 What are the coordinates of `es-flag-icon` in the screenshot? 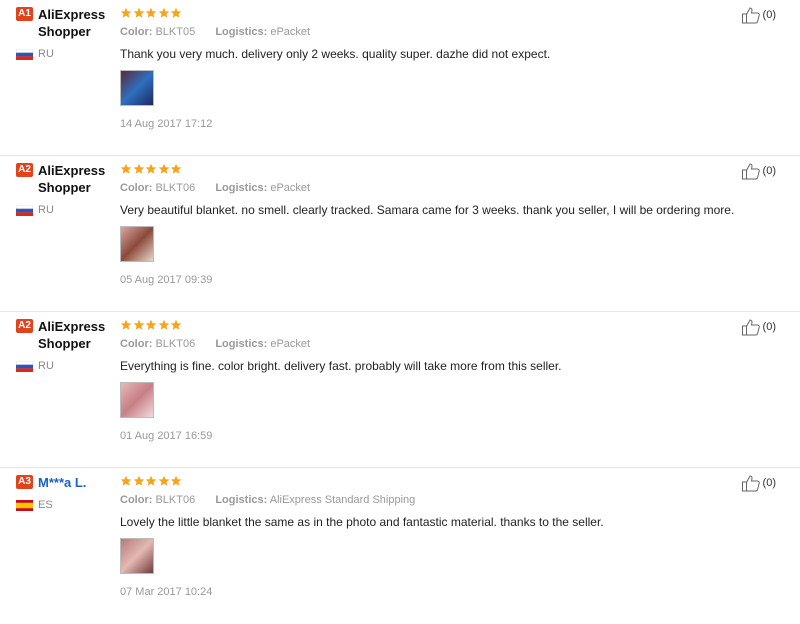 It's located at (24, 505).